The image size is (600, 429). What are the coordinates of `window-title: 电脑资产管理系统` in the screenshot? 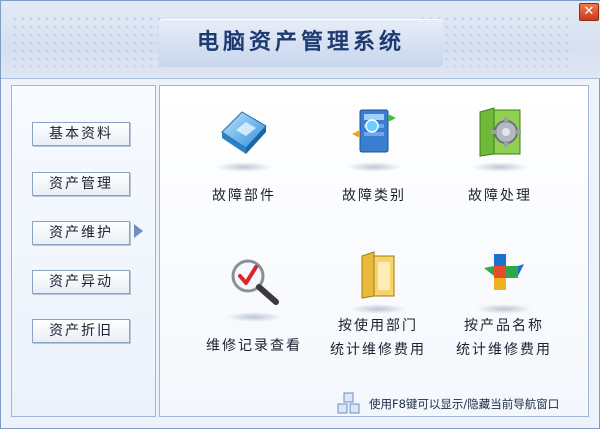 It's located at (300, 42).